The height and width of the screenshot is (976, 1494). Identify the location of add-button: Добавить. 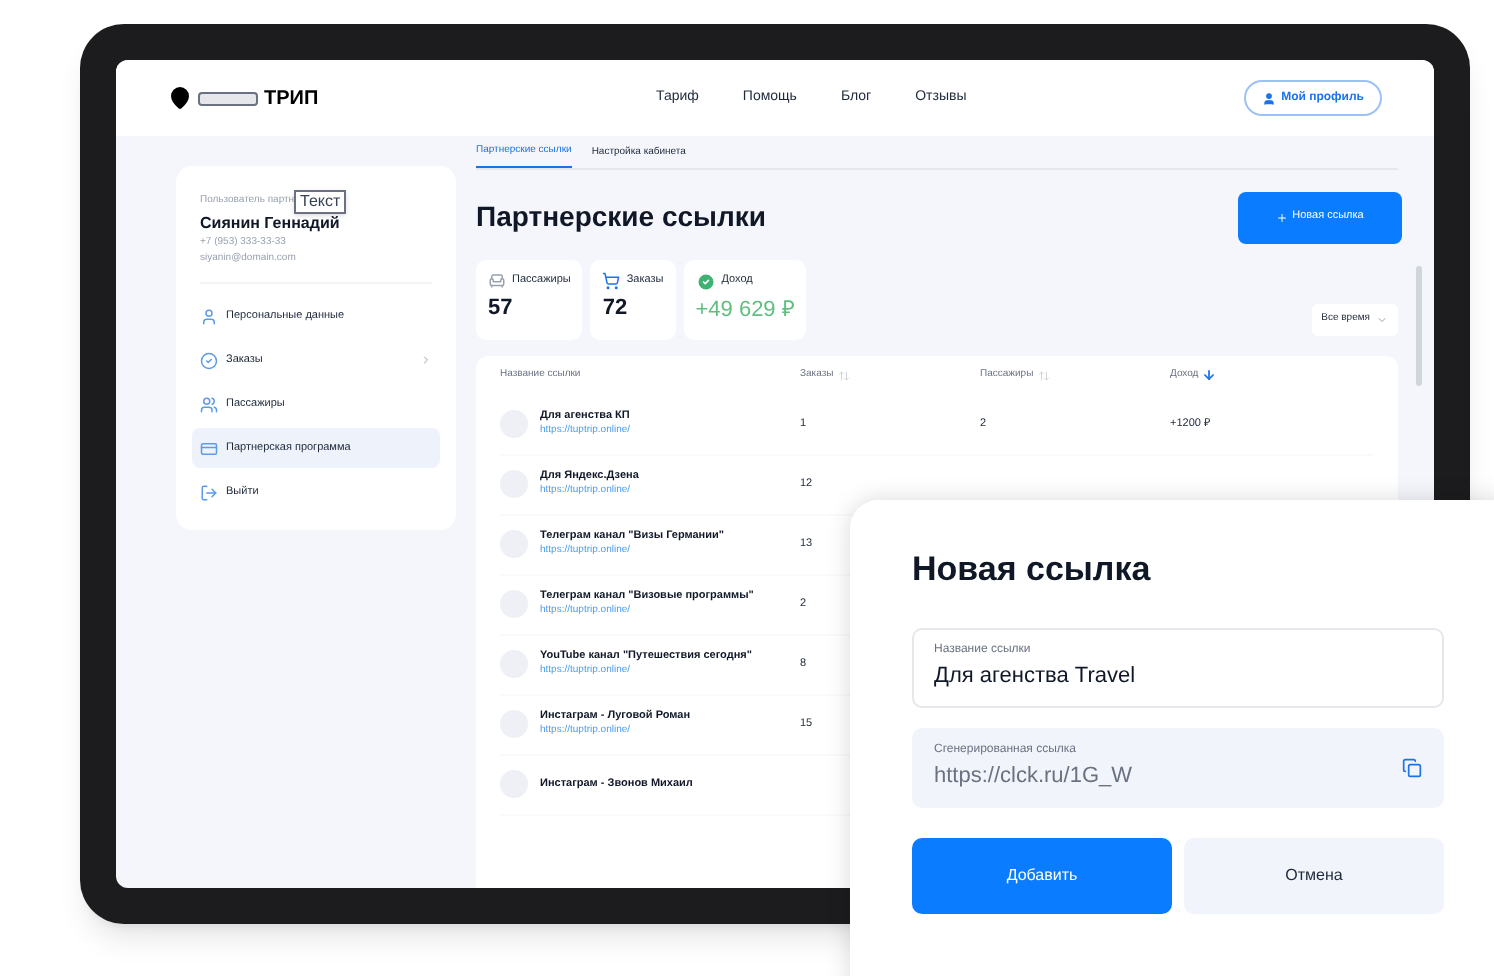
(1042, 875).